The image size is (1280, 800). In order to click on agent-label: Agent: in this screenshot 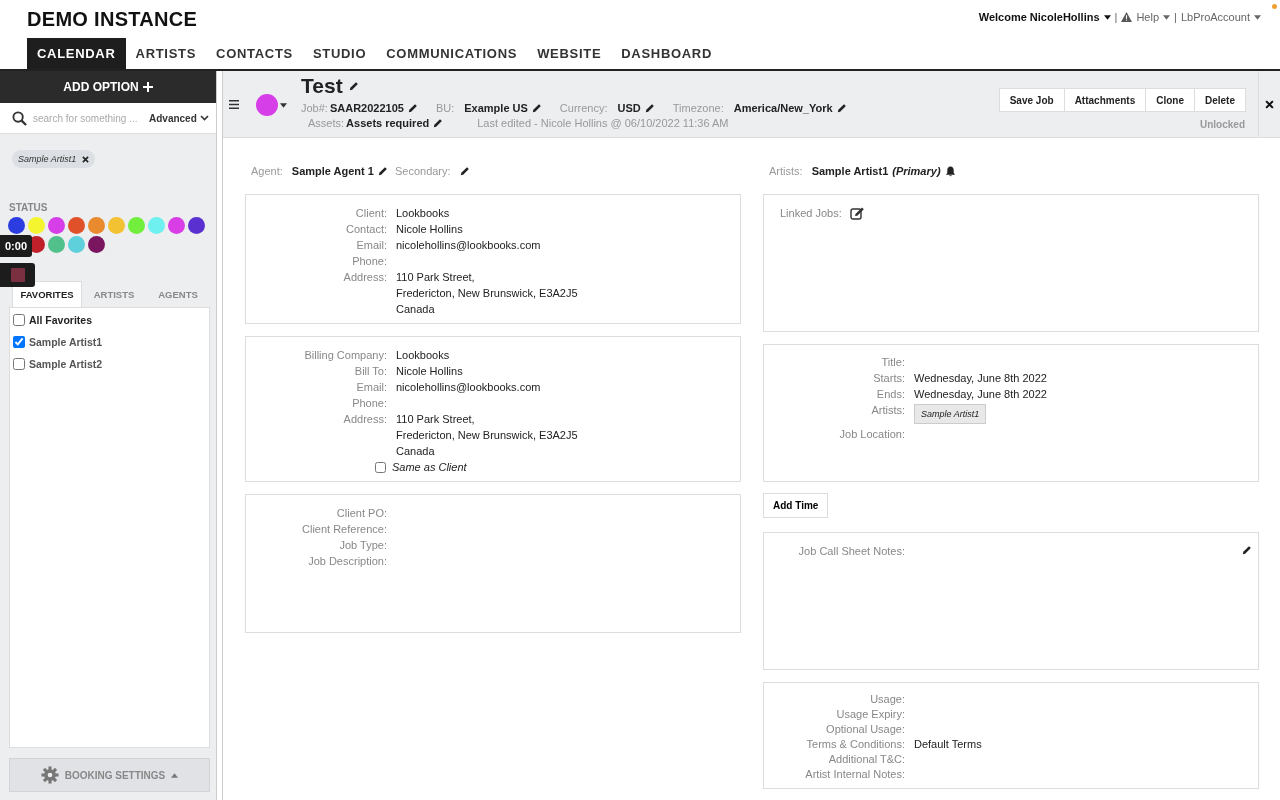, I will do `click(267, 171)`.